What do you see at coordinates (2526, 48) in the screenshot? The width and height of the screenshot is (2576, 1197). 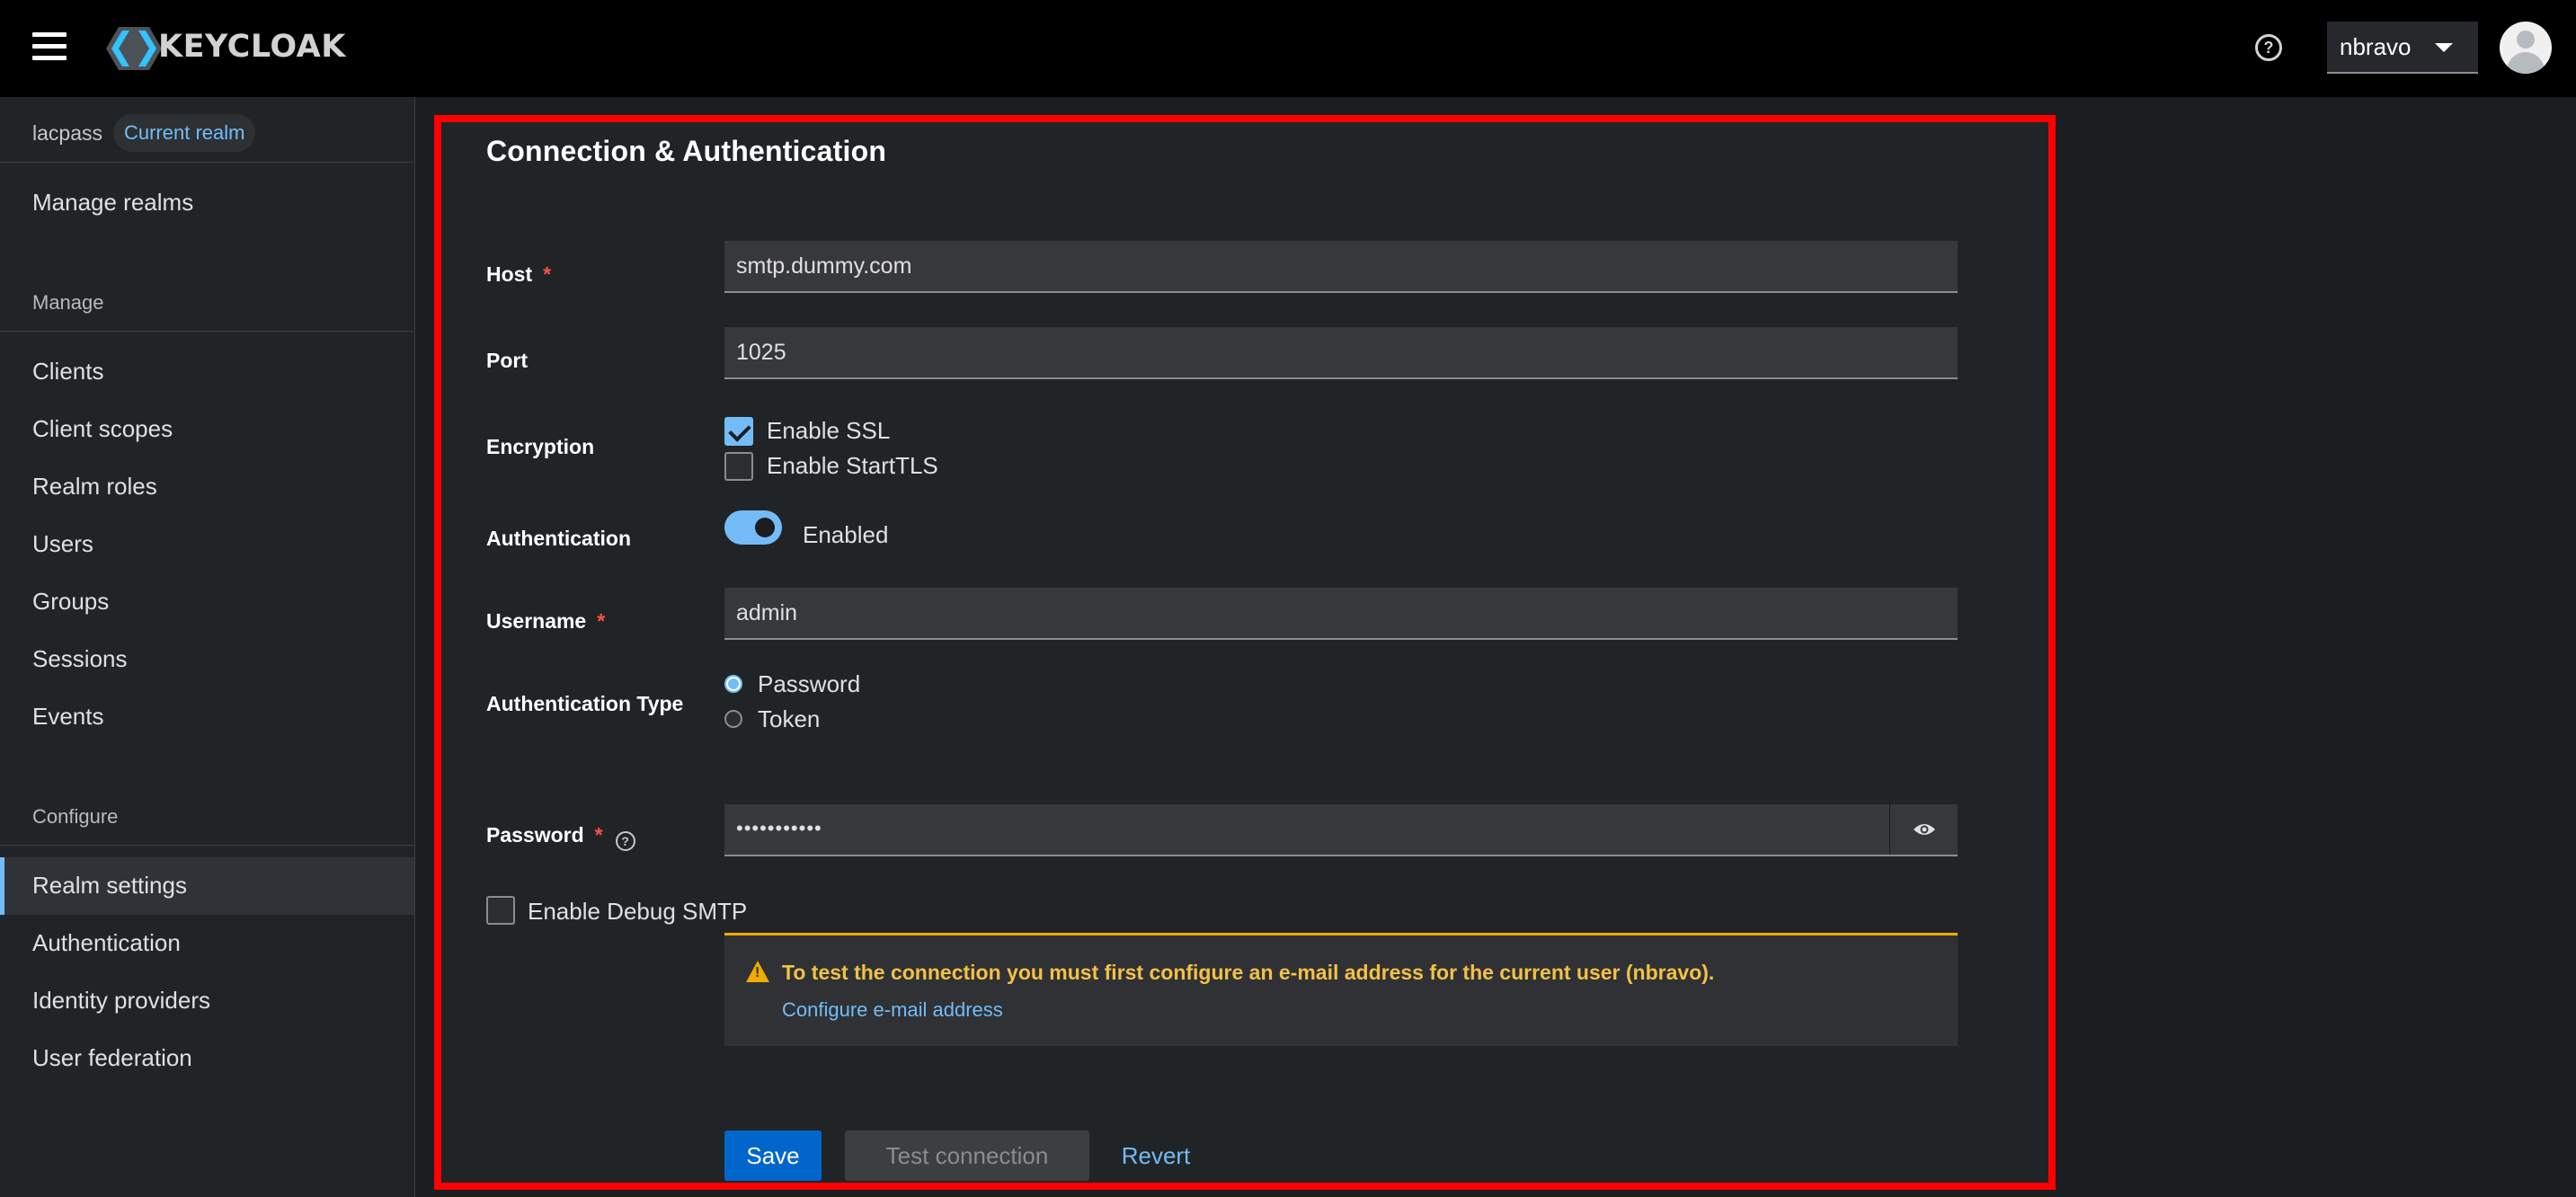 I see `avatar` at bounding box center [2526, 48].